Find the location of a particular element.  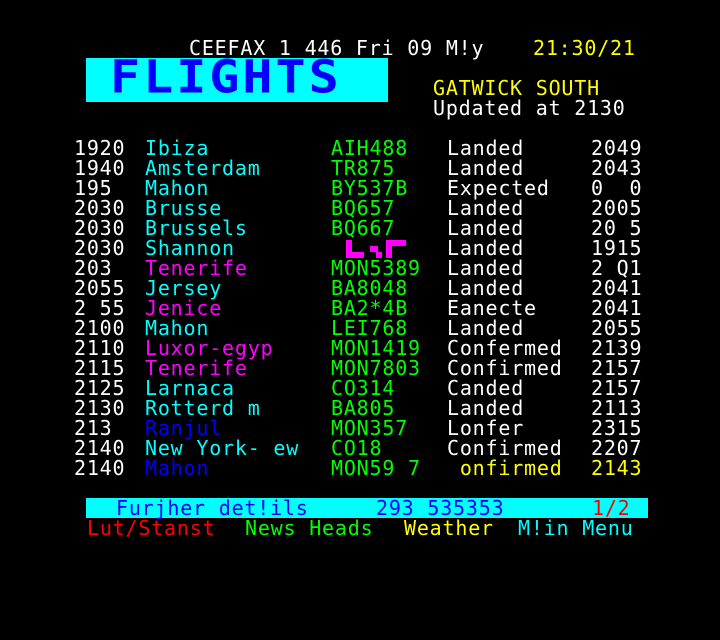

fastext-row: Lut/Stanst News Heads Weather M!in Menu is located at coordinates (360, 528).